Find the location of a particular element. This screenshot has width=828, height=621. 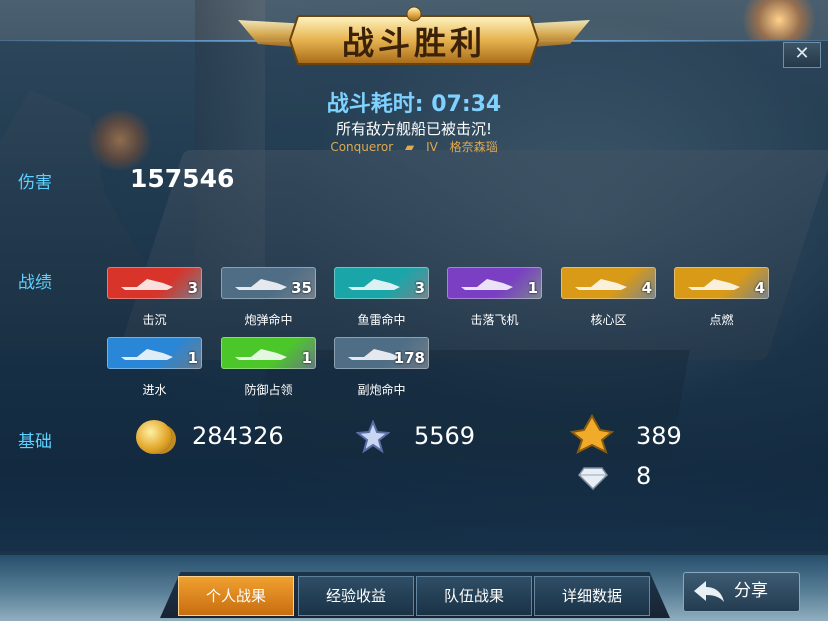

record-badge-count: 178 is located at coordinates (409, 358).